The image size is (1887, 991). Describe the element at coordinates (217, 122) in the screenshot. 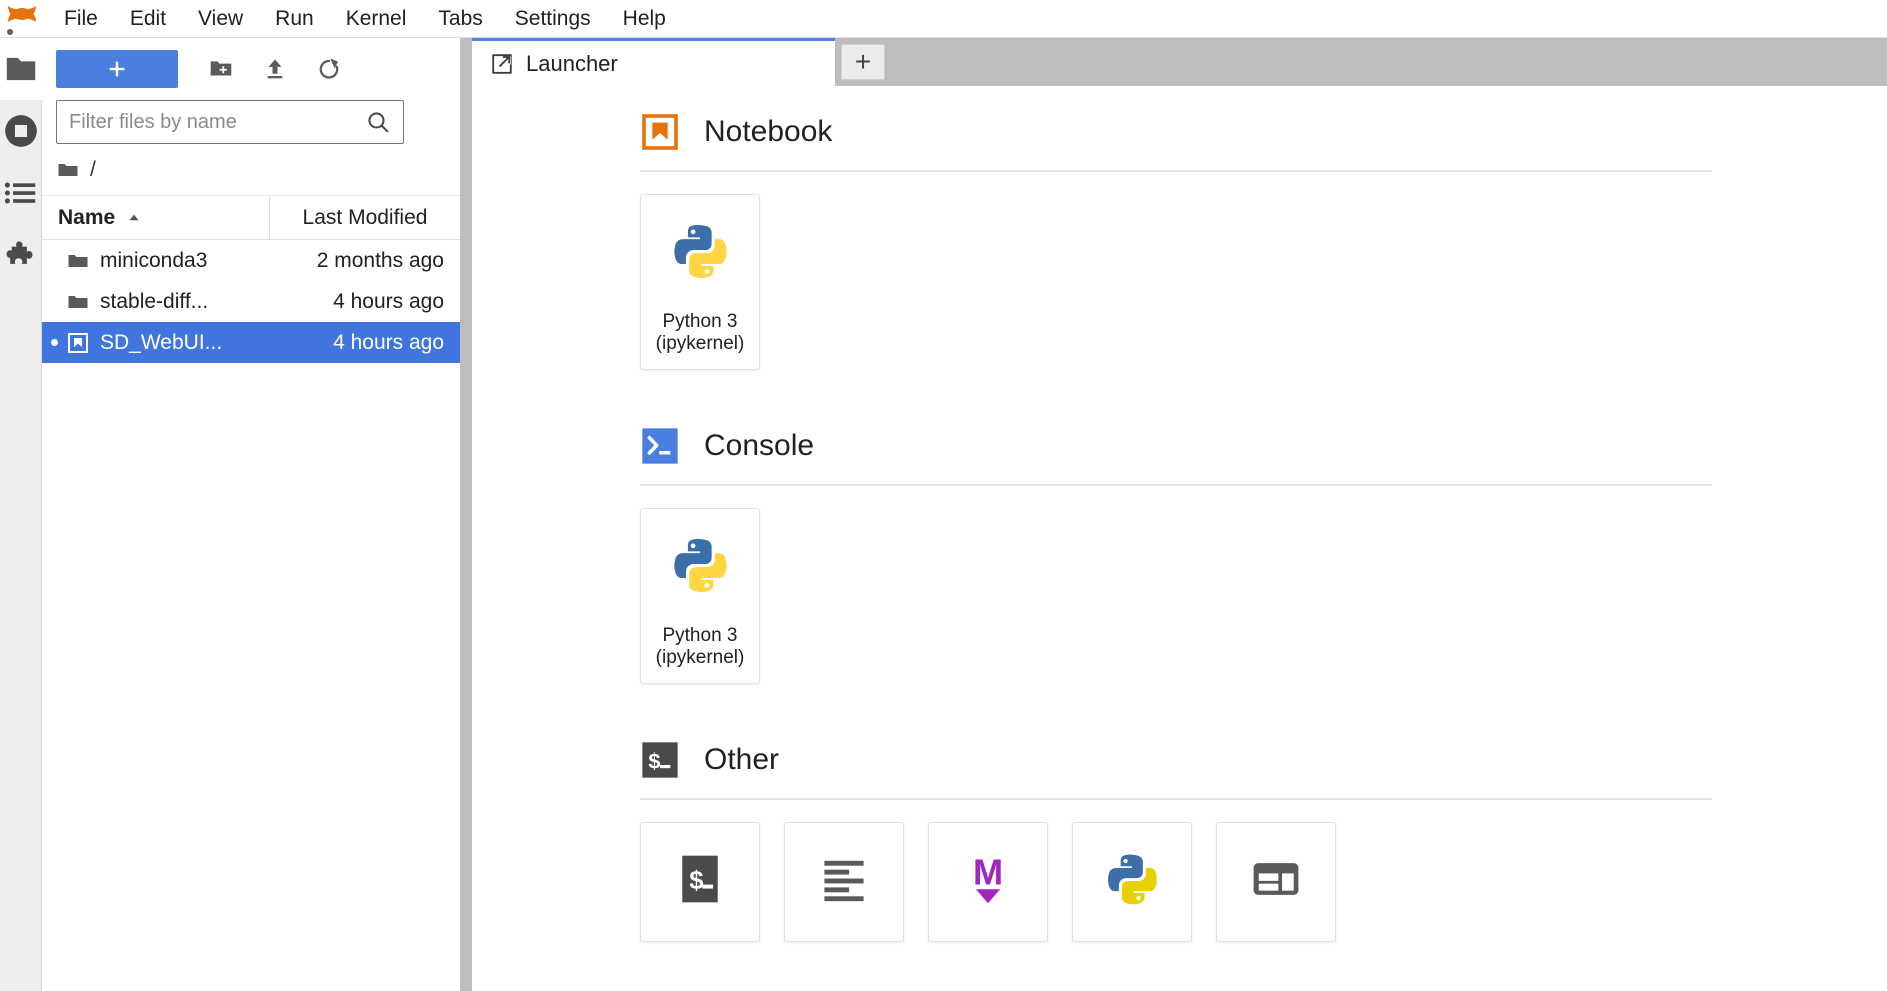

I see `search-input` at that location.